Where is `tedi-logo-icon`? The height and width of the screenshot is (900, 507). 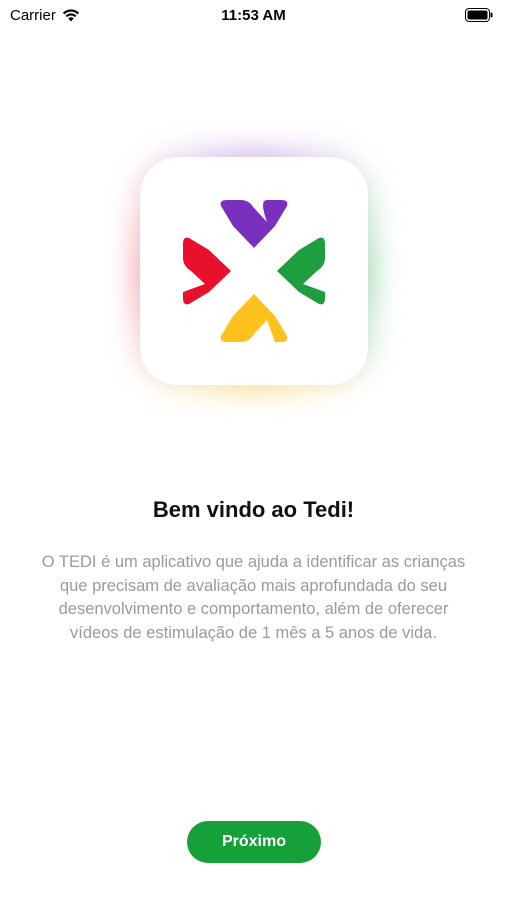 tedi-logo-icon is located at coordinates (254, 271).